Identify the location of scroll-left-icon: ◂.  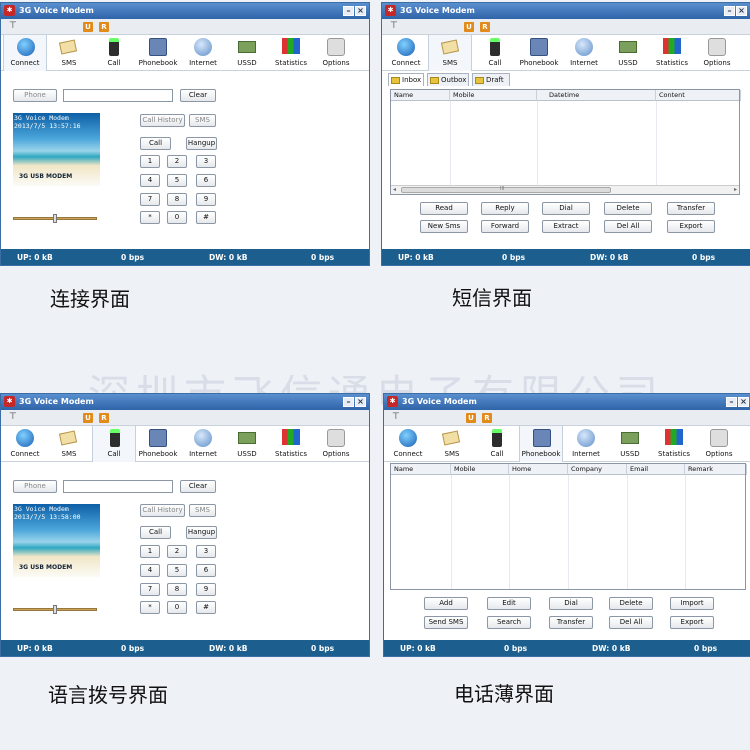
(394, 189).